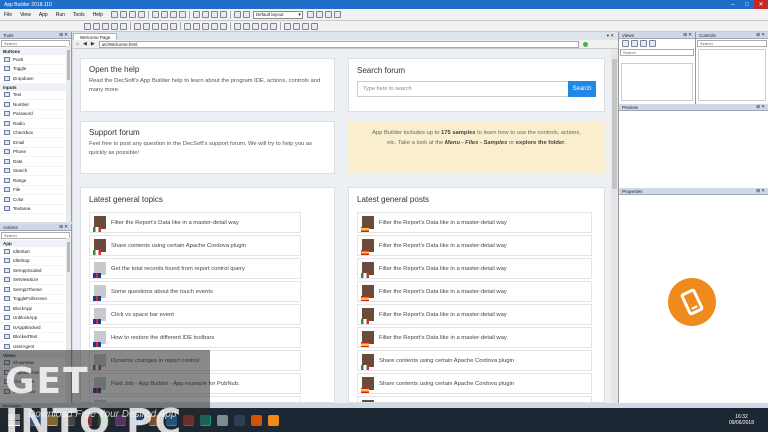  I want to click on views-search-input: Search, so click(657, 52).